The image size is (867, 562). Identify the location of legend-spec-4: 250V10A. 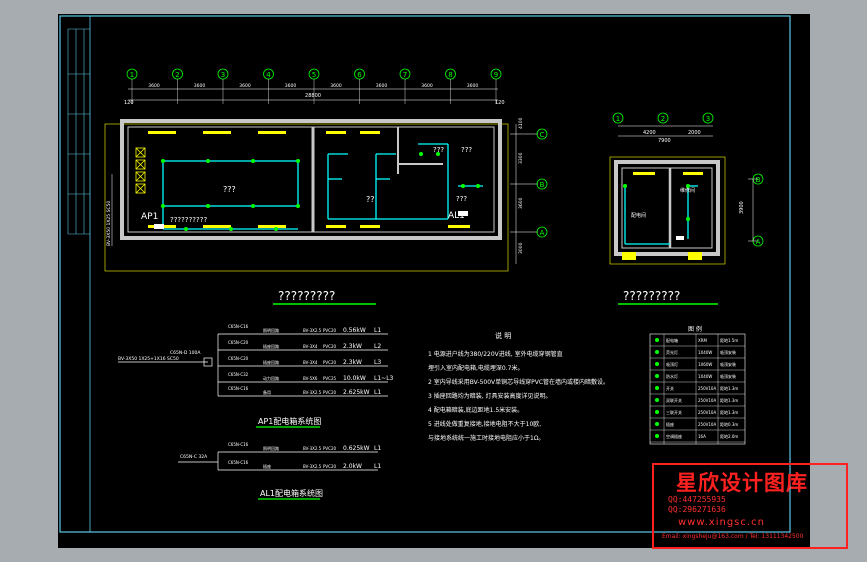
(707, 388).